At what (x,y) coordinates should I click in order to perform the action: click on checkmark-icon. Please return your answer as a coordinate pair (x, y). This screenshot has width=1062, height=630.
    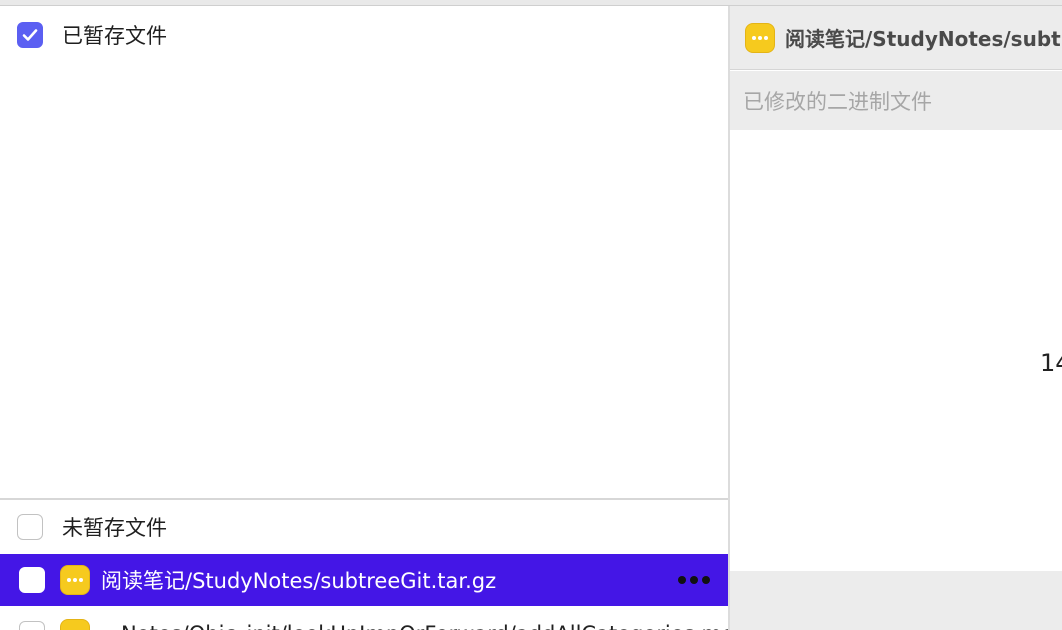
    Looking at the image, I should click on (30, 35).